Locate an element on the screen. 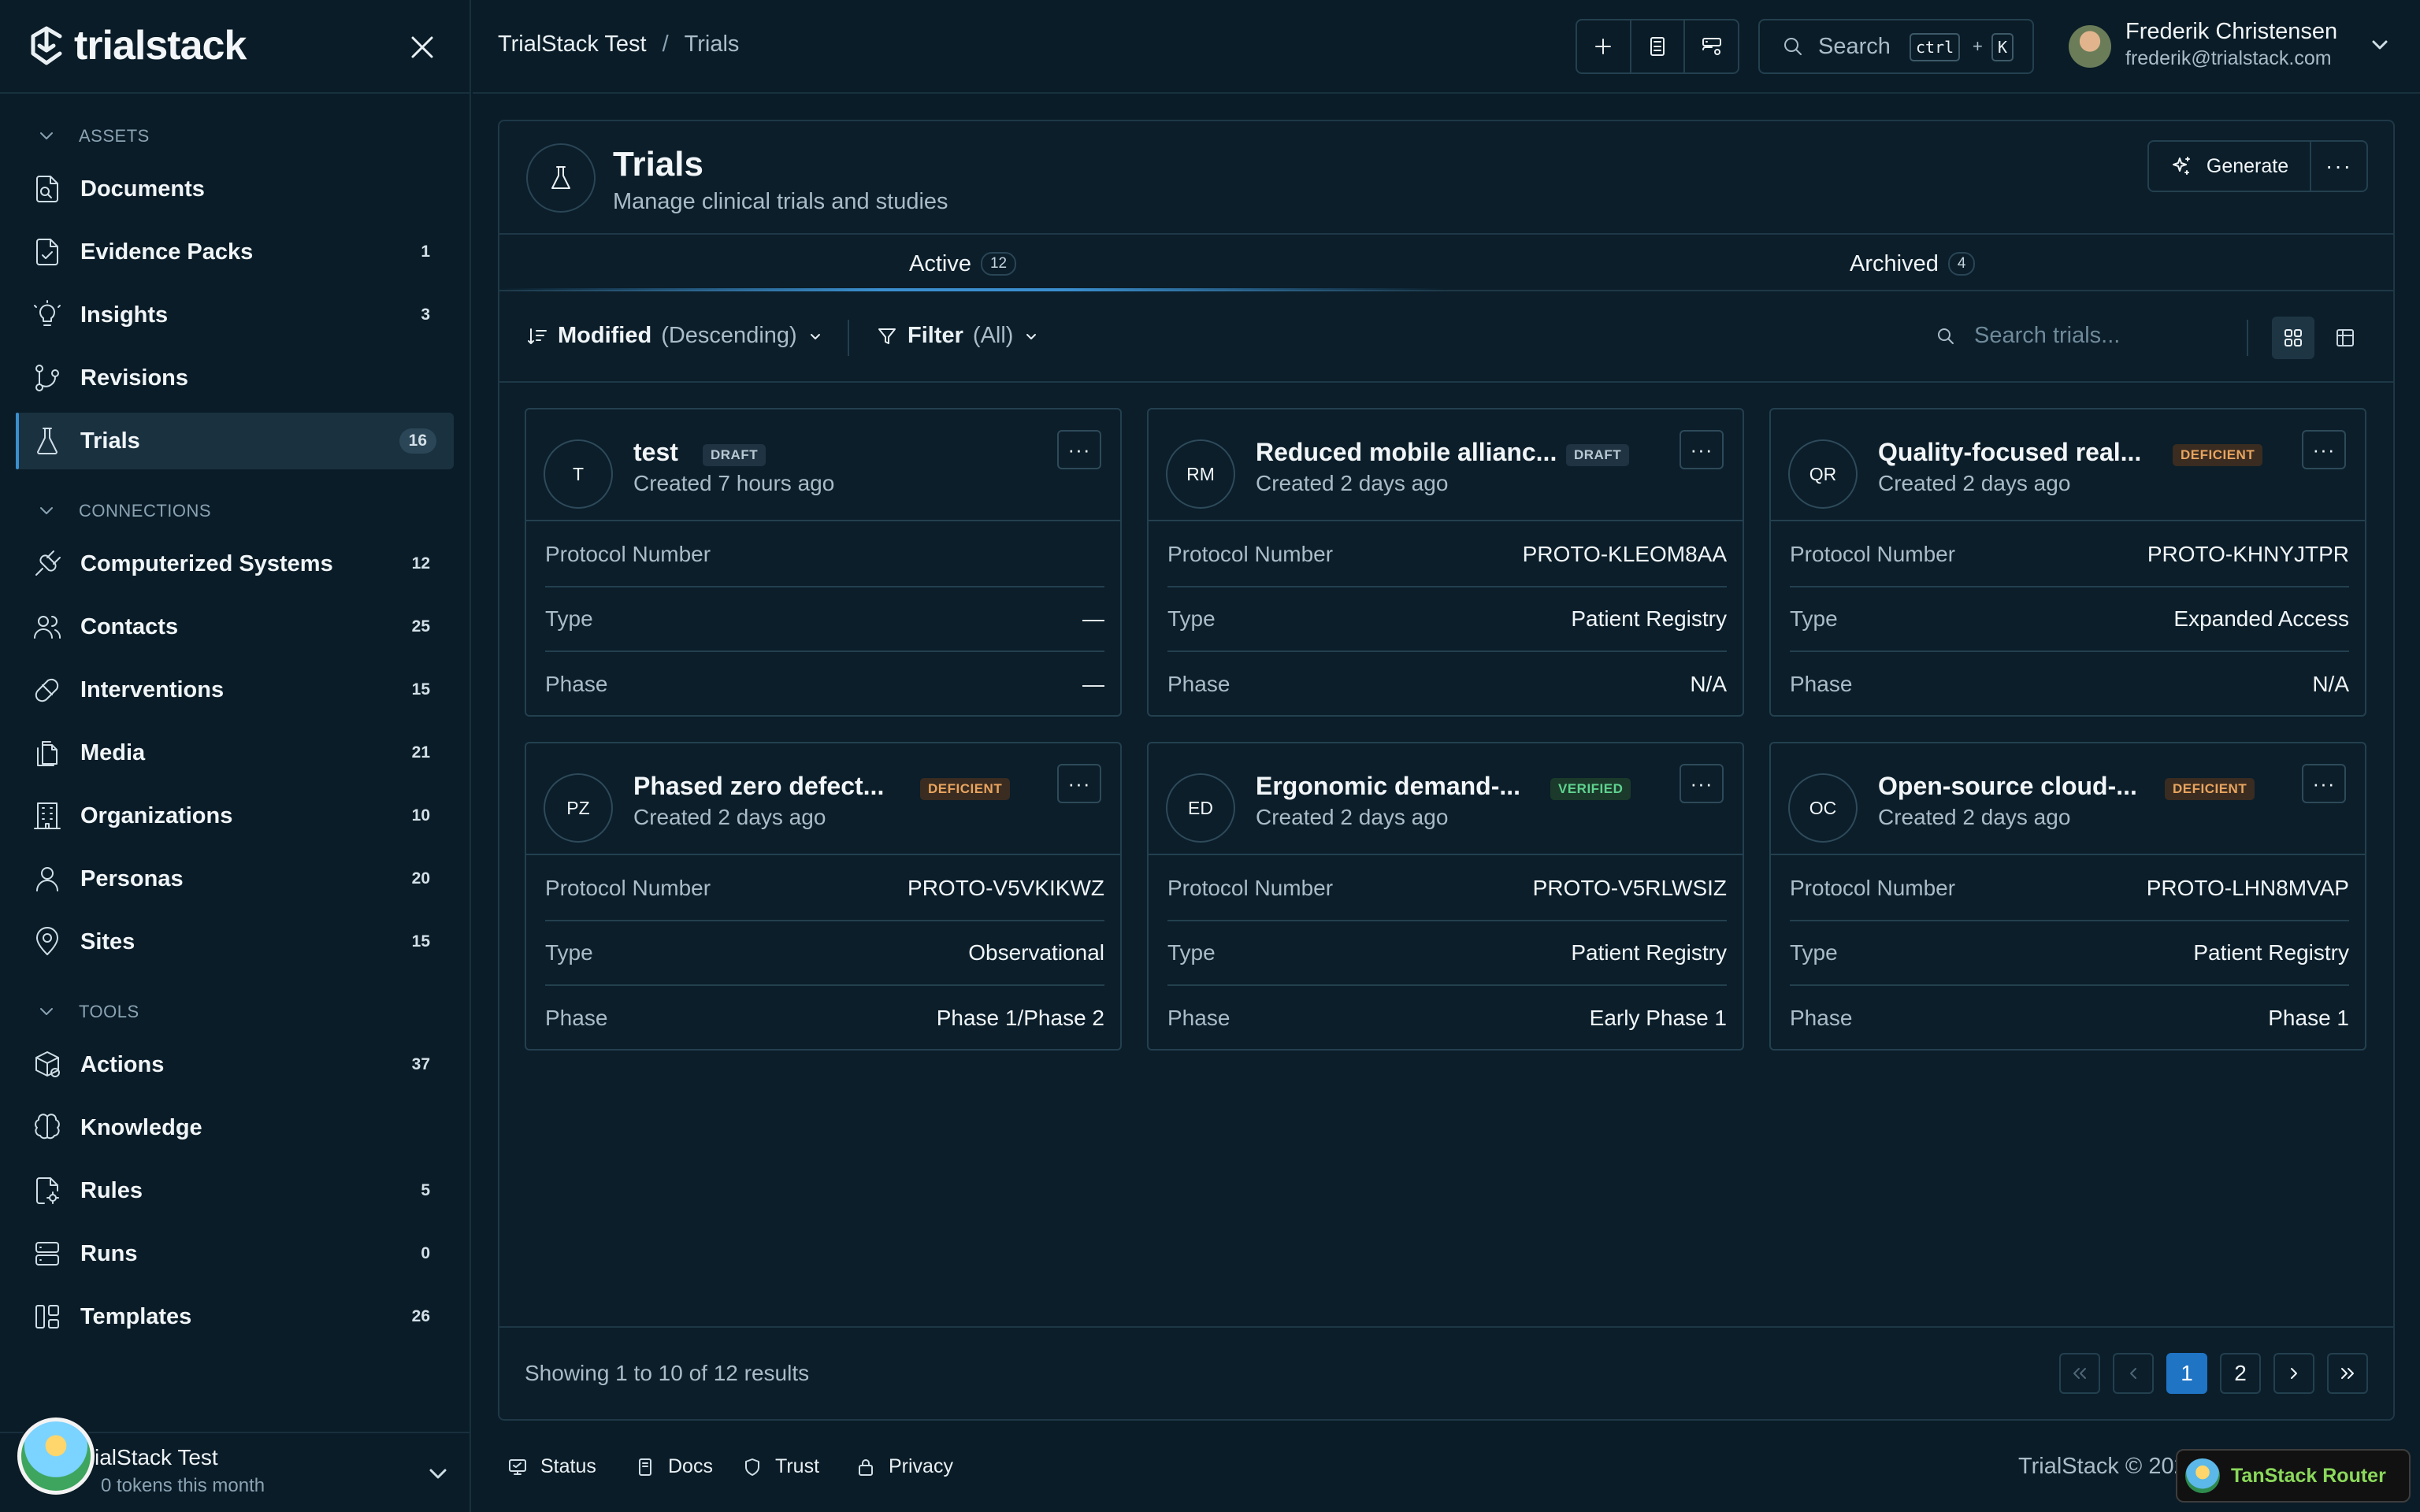  plug-icon is located at coordinates (48, 563).